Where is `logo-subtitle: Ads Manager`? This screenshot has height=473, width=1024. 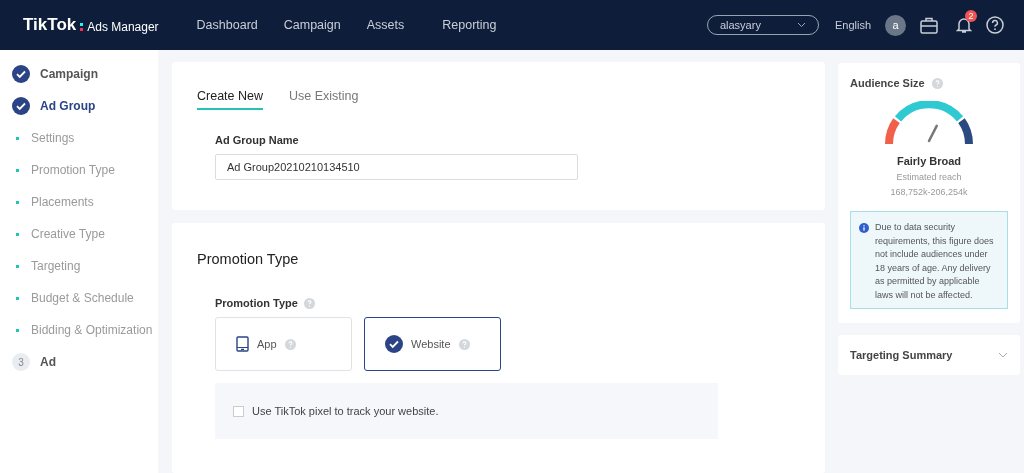
logo-subtitle: Ads Manager is located at coordinates (123, 26).